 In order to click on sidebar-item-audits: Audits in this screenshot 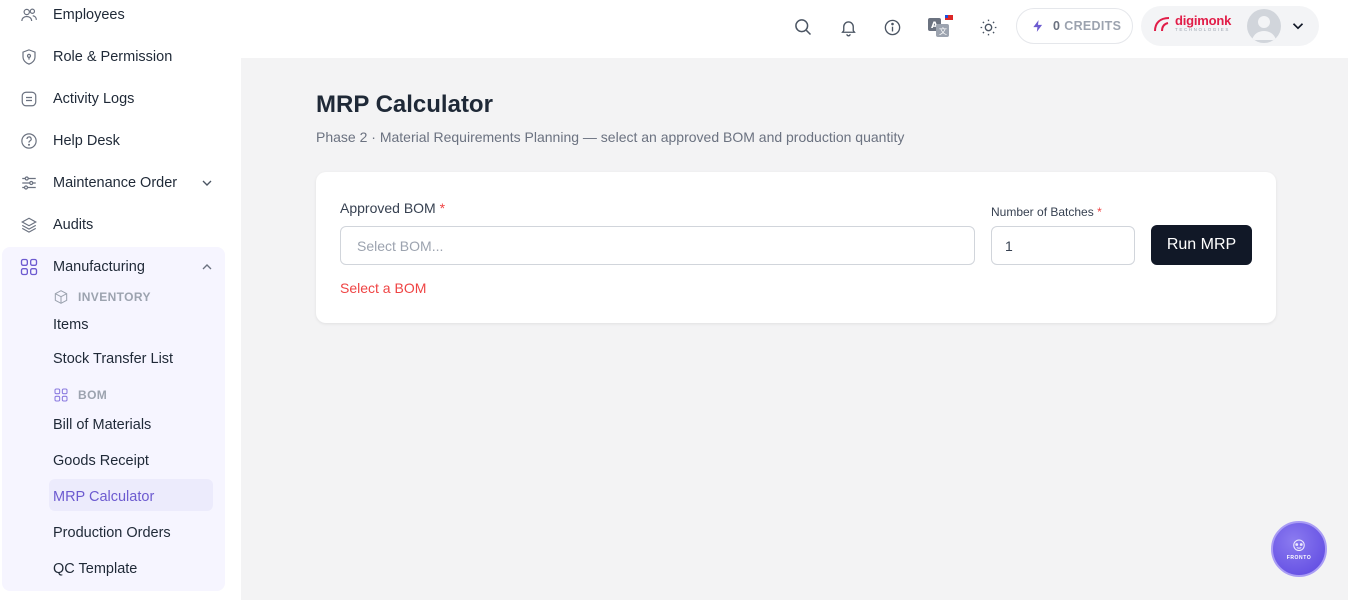, I will do `click(120, 225)`.